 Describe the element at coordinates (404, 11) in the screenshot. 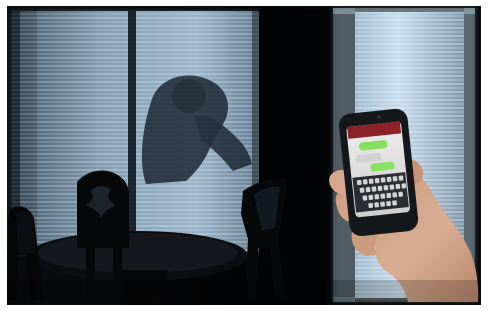

I see `right-window-top-frame` at that location.